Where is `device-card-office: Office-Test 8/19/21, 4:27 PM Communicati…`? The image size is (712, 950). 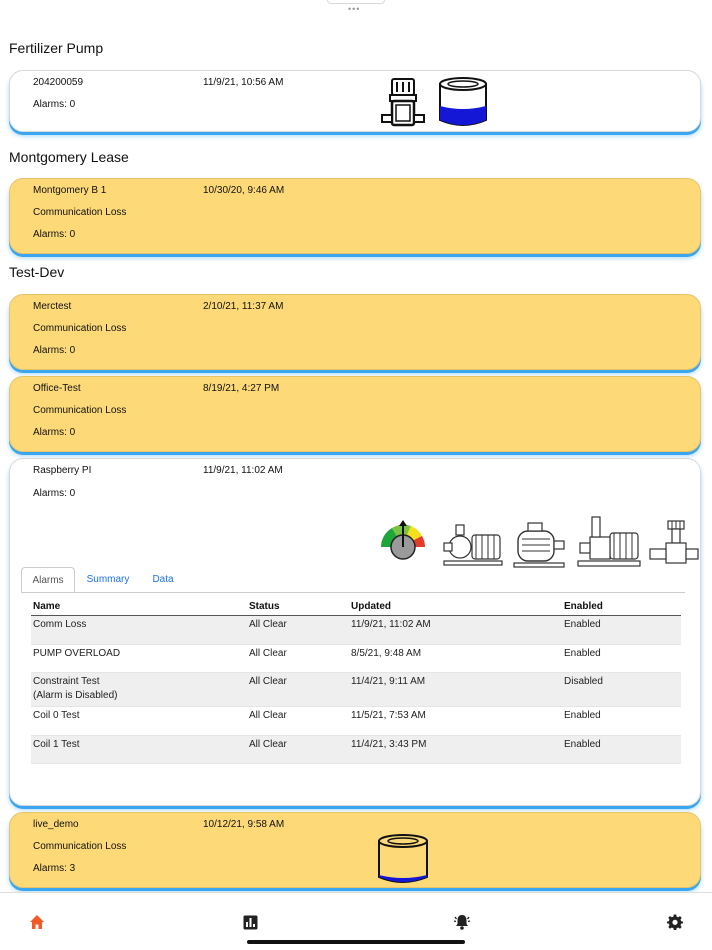
device-card-office: Office-Test 8/19/21, 4:27 PM Communicati… is located at coordinates (355, 414).